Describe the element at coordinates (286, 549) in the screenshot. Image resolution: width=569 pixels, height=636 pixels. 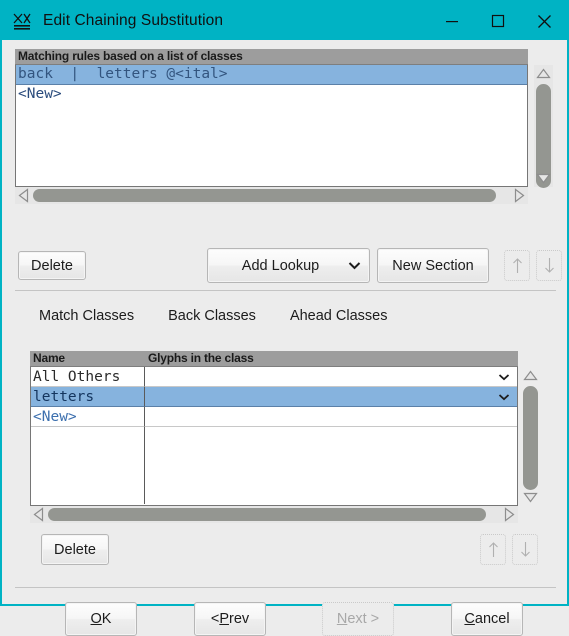
I see `classes-toolbar: Delete` at that location.